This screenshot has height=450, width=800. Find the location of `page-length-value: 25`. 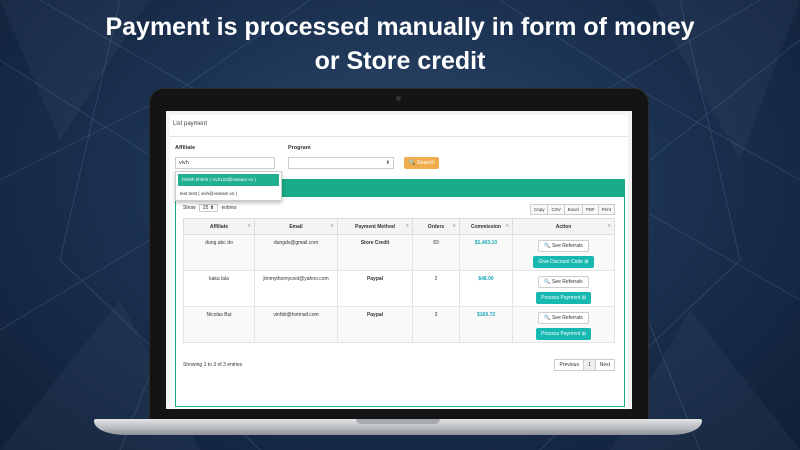

page-length-value: 25 is located at coordinates (205, 208).